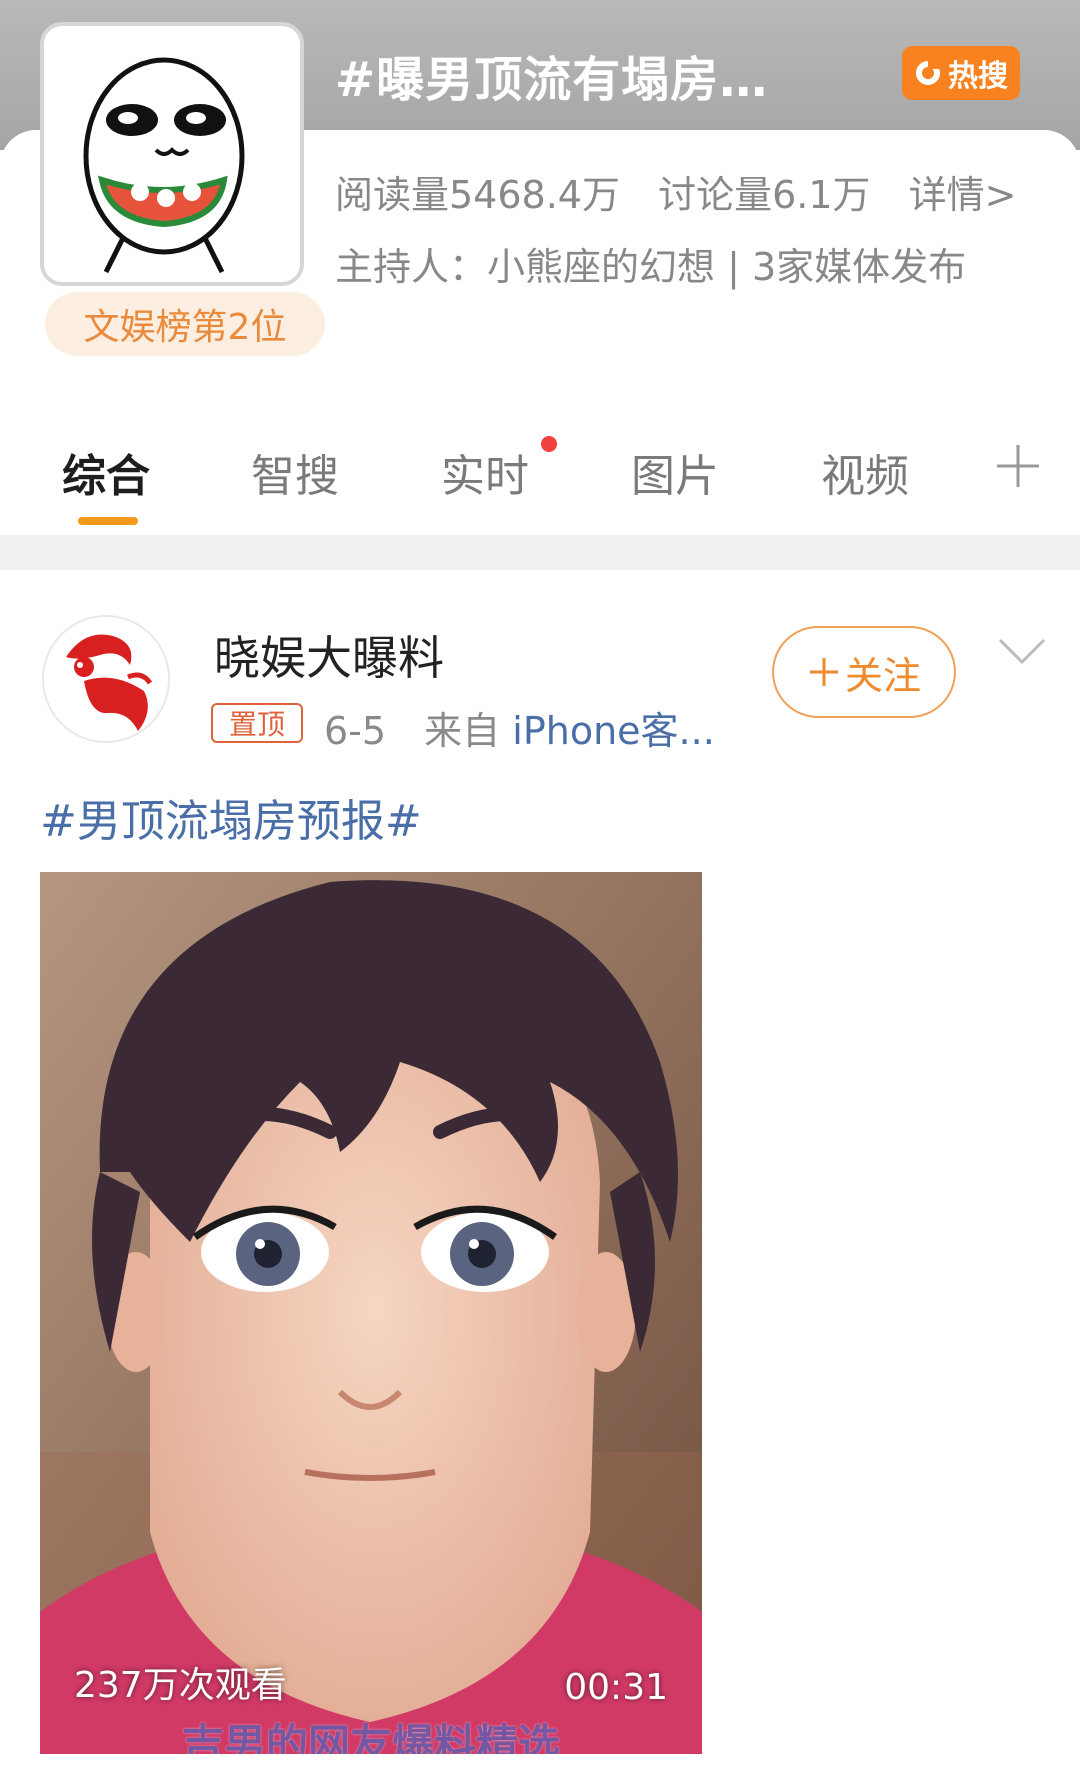 The height and width of the screenshot is (1779, 1080). What do you see at coordinates (164, 165) in the screenshot?
I see `watermelon-face-icon` at bounding box center [164, 165].